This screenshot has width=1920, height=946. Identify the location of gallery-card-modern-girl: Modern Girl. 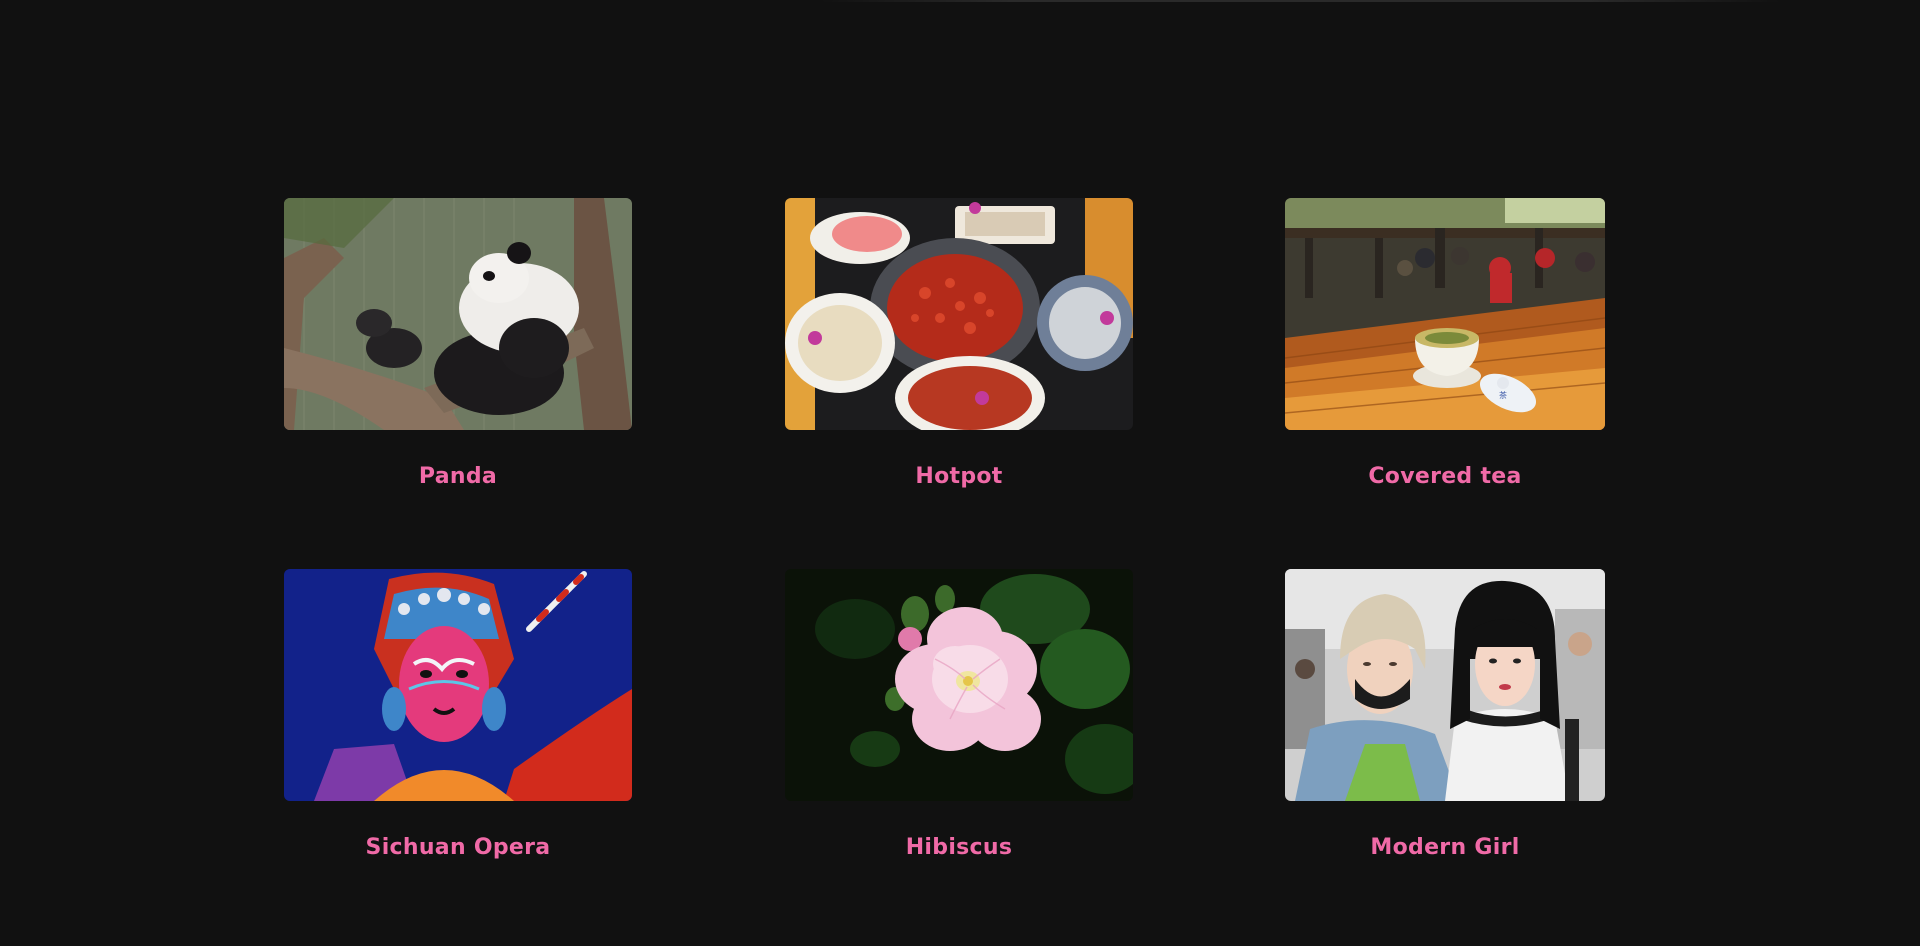
(1445, 719).